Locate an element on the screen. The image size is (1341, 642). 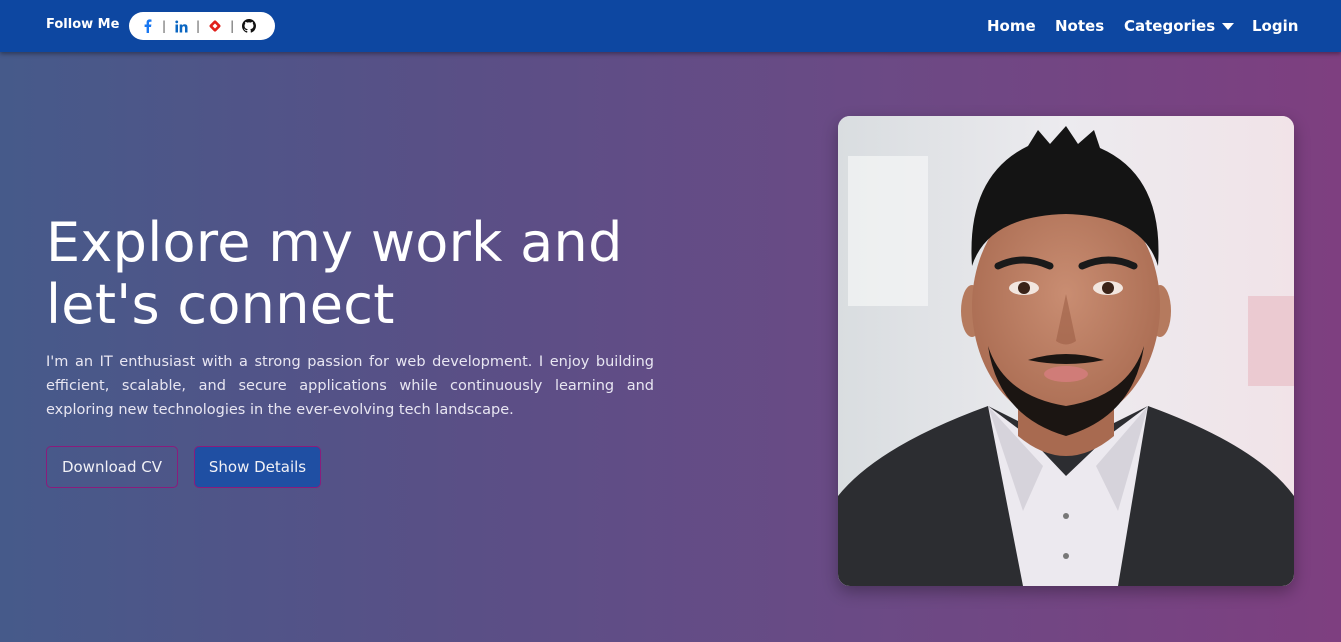
show-details-button: Show Details is located at coordinates (257, 467).